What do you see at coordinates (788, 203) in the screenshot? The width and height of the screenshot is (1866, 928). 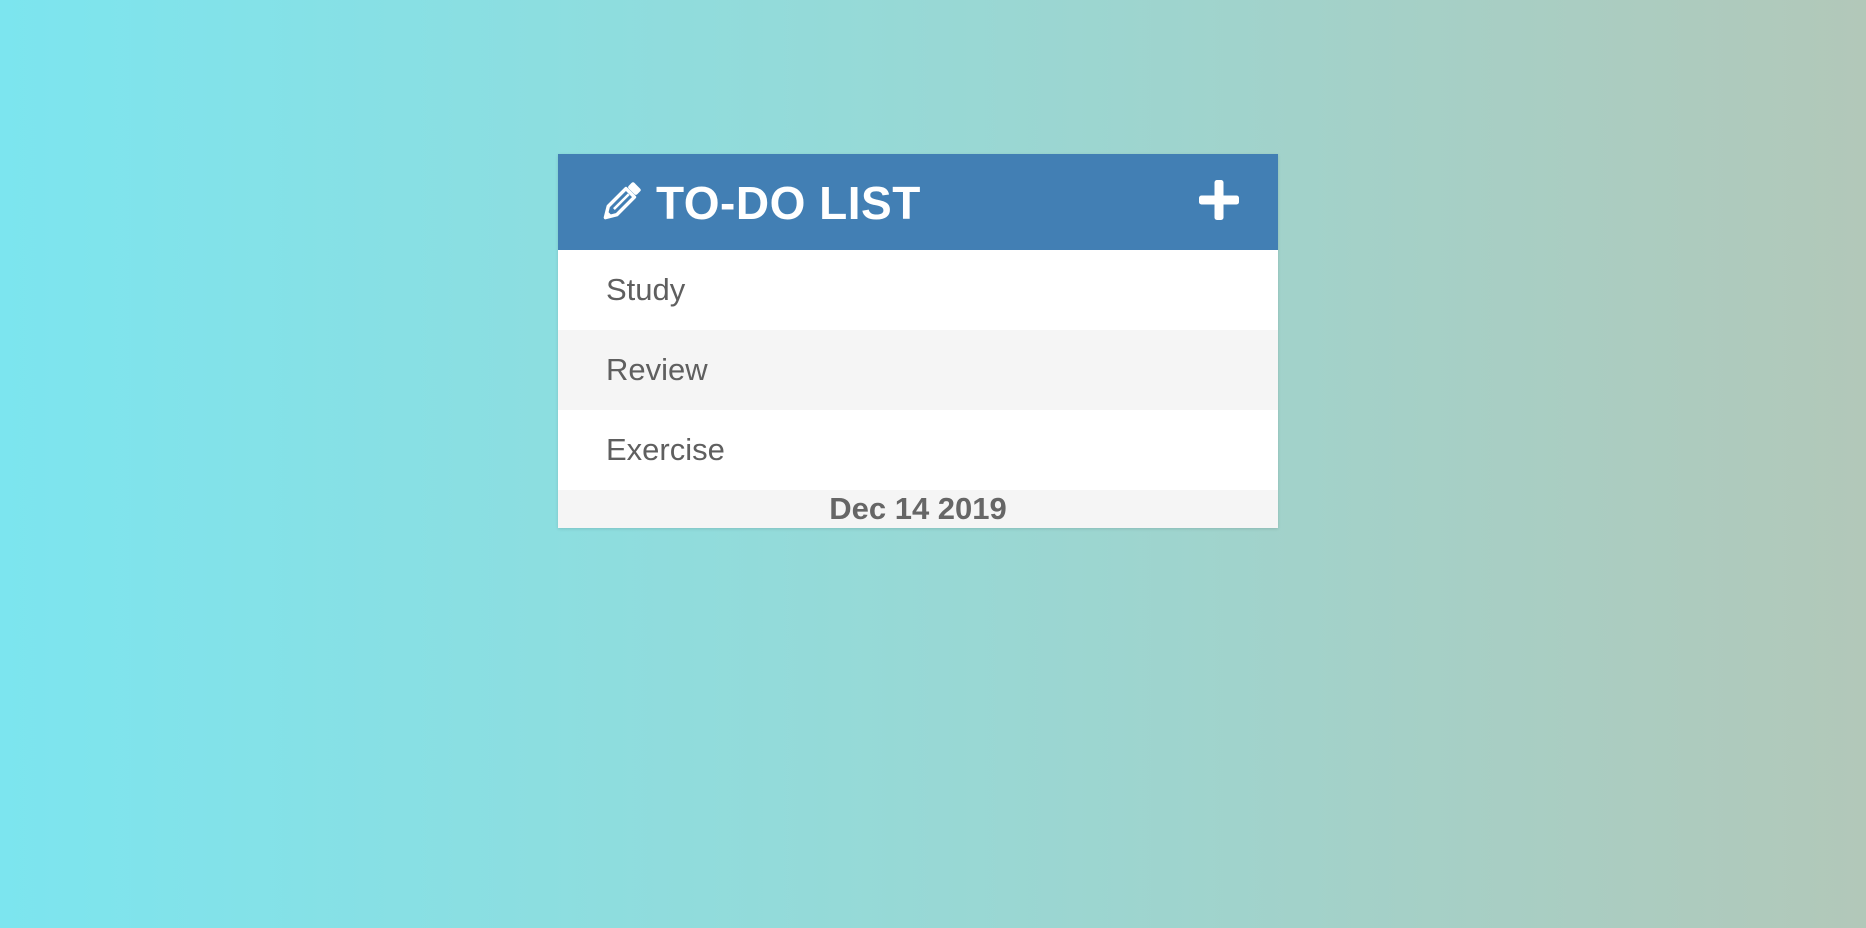 I see `page-title: TO-DO LIST` at bounding box center [788, 203].